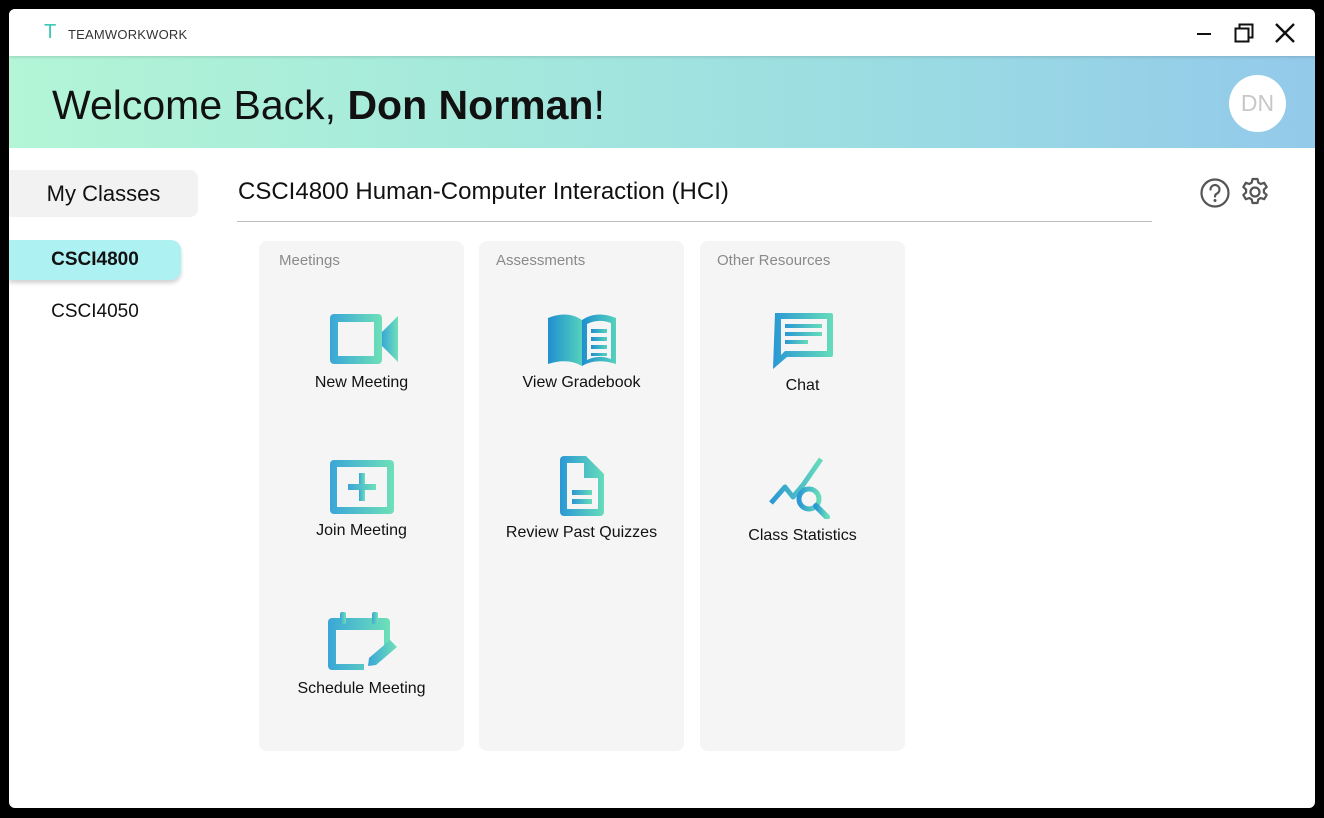 This screenshot has height=818, width=1324. What do you see at coordinates (581, 382) in the screenshot?
I see `tile-label: View Gradebook` at bounding box center [581, 382].